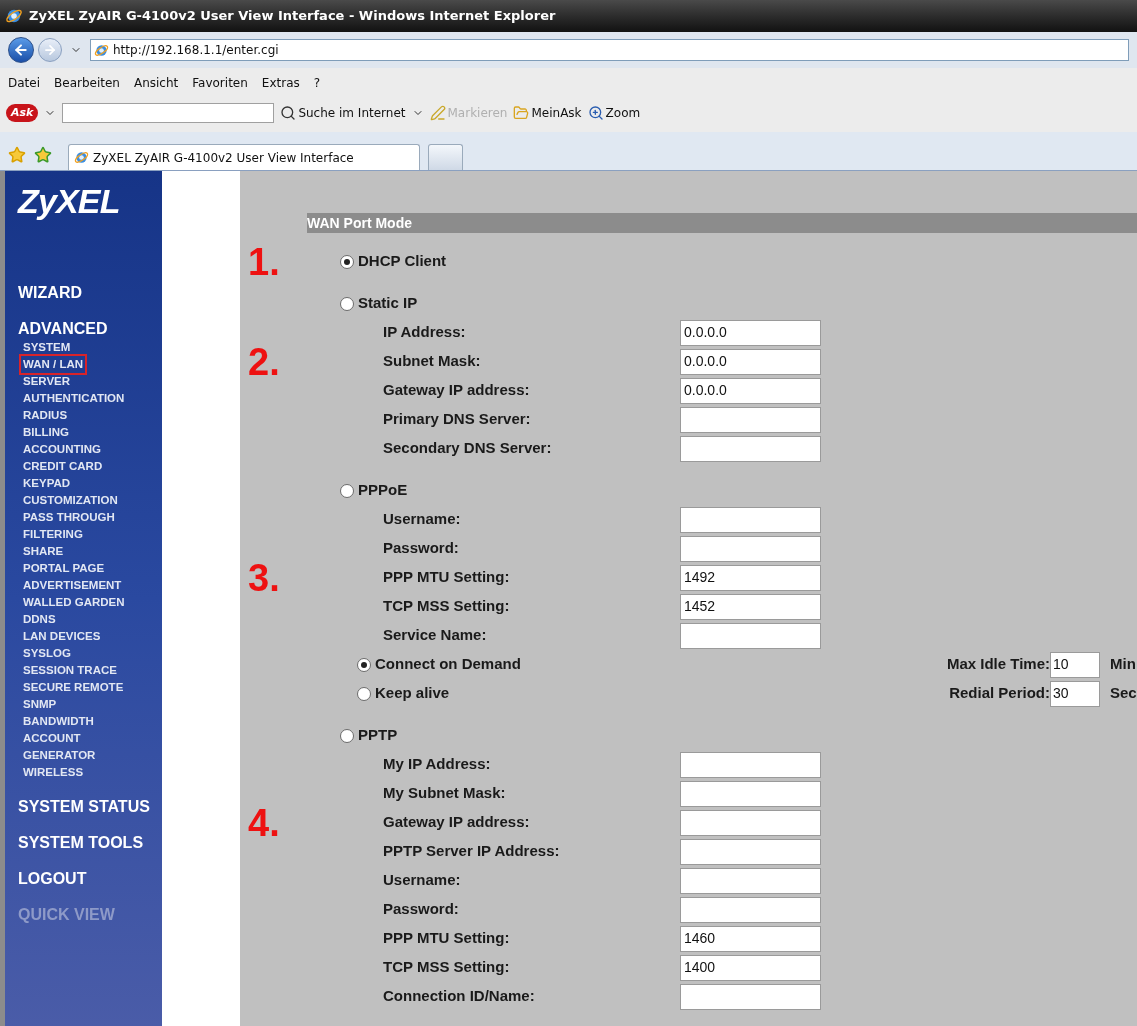 The height and width of the screenshot is (1026, 1137). I want to click on field-label: IP Address:, so click(425, 332).